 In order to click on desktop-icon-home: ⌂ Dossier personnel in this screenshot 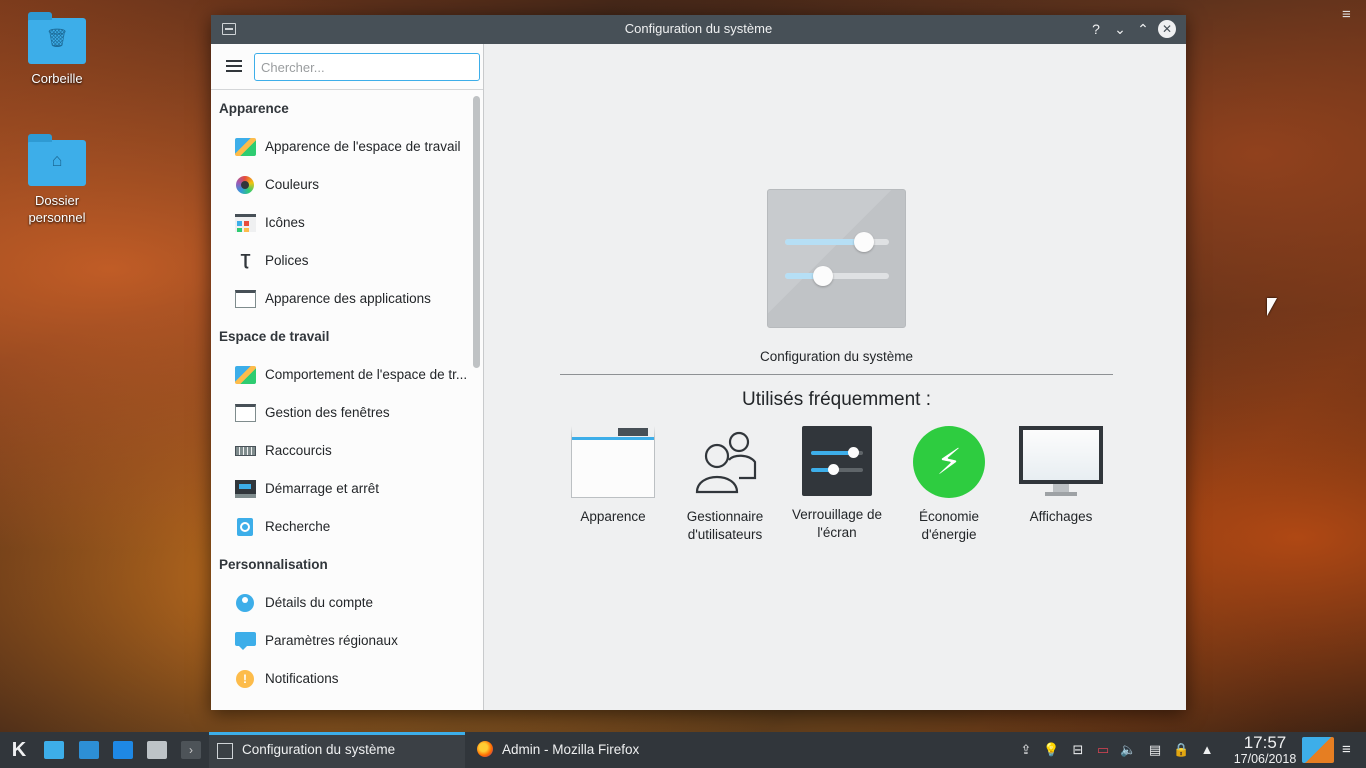, I will do `click(57, 180)`.